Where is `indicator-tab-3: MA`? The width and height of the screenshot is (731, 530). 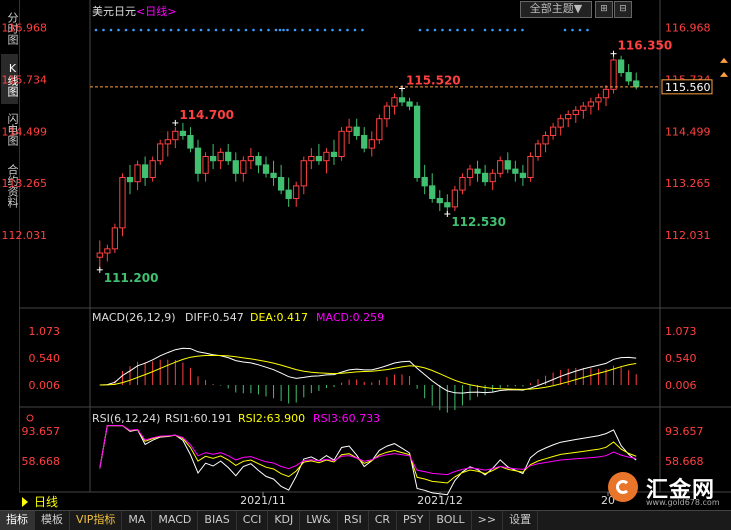 indicator-tab-3: MA is located at coordinates (137, 520).